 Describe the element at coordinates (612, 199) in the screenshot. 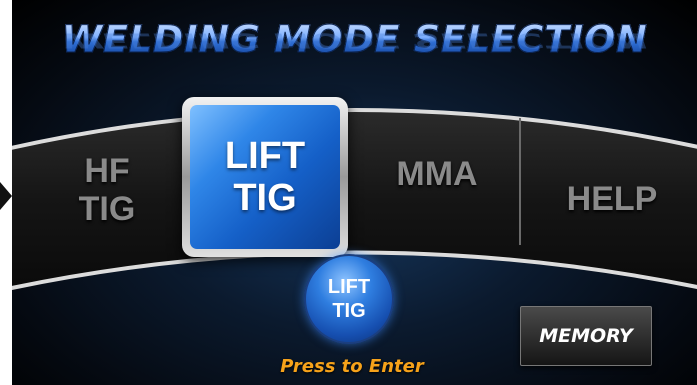

I see `mode-help: HELP` at that location.